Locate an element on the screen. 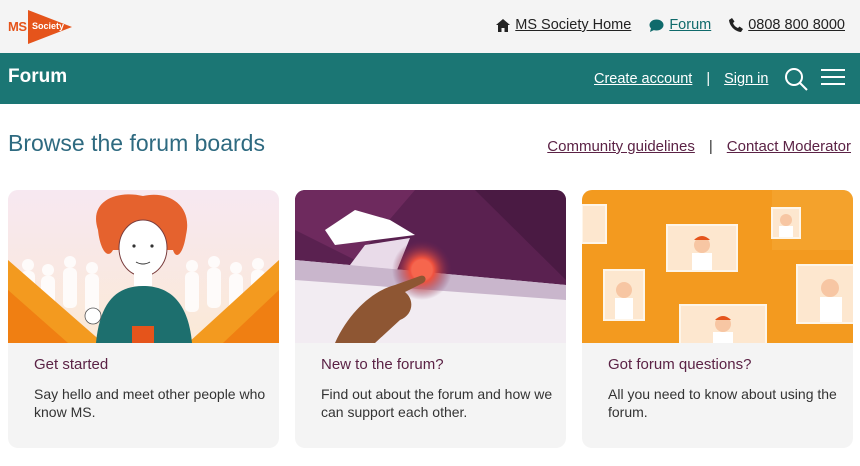  card-title: Get started is located at coordinates (71, 364).